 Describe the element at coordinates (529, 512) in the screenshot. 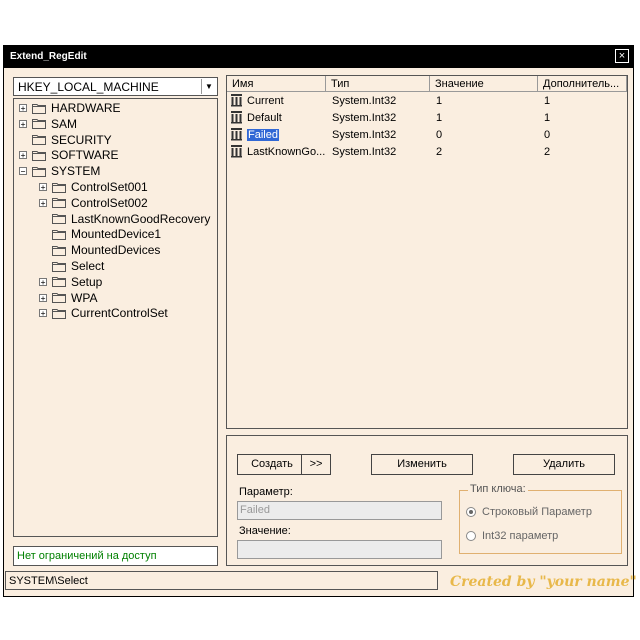

I see `string-param-option: Строковый Параметр` at that location.